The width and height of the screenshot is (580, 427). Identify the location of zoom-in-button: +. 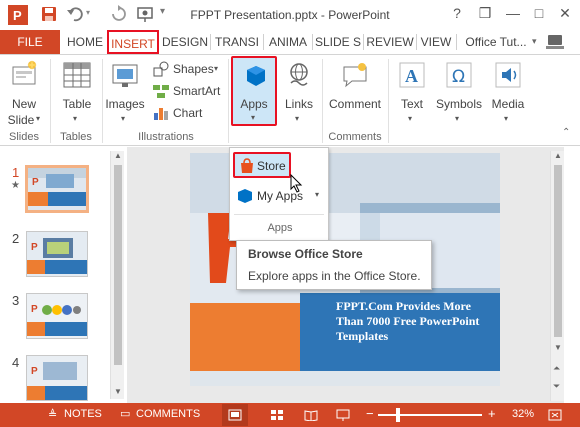
(492, 413).